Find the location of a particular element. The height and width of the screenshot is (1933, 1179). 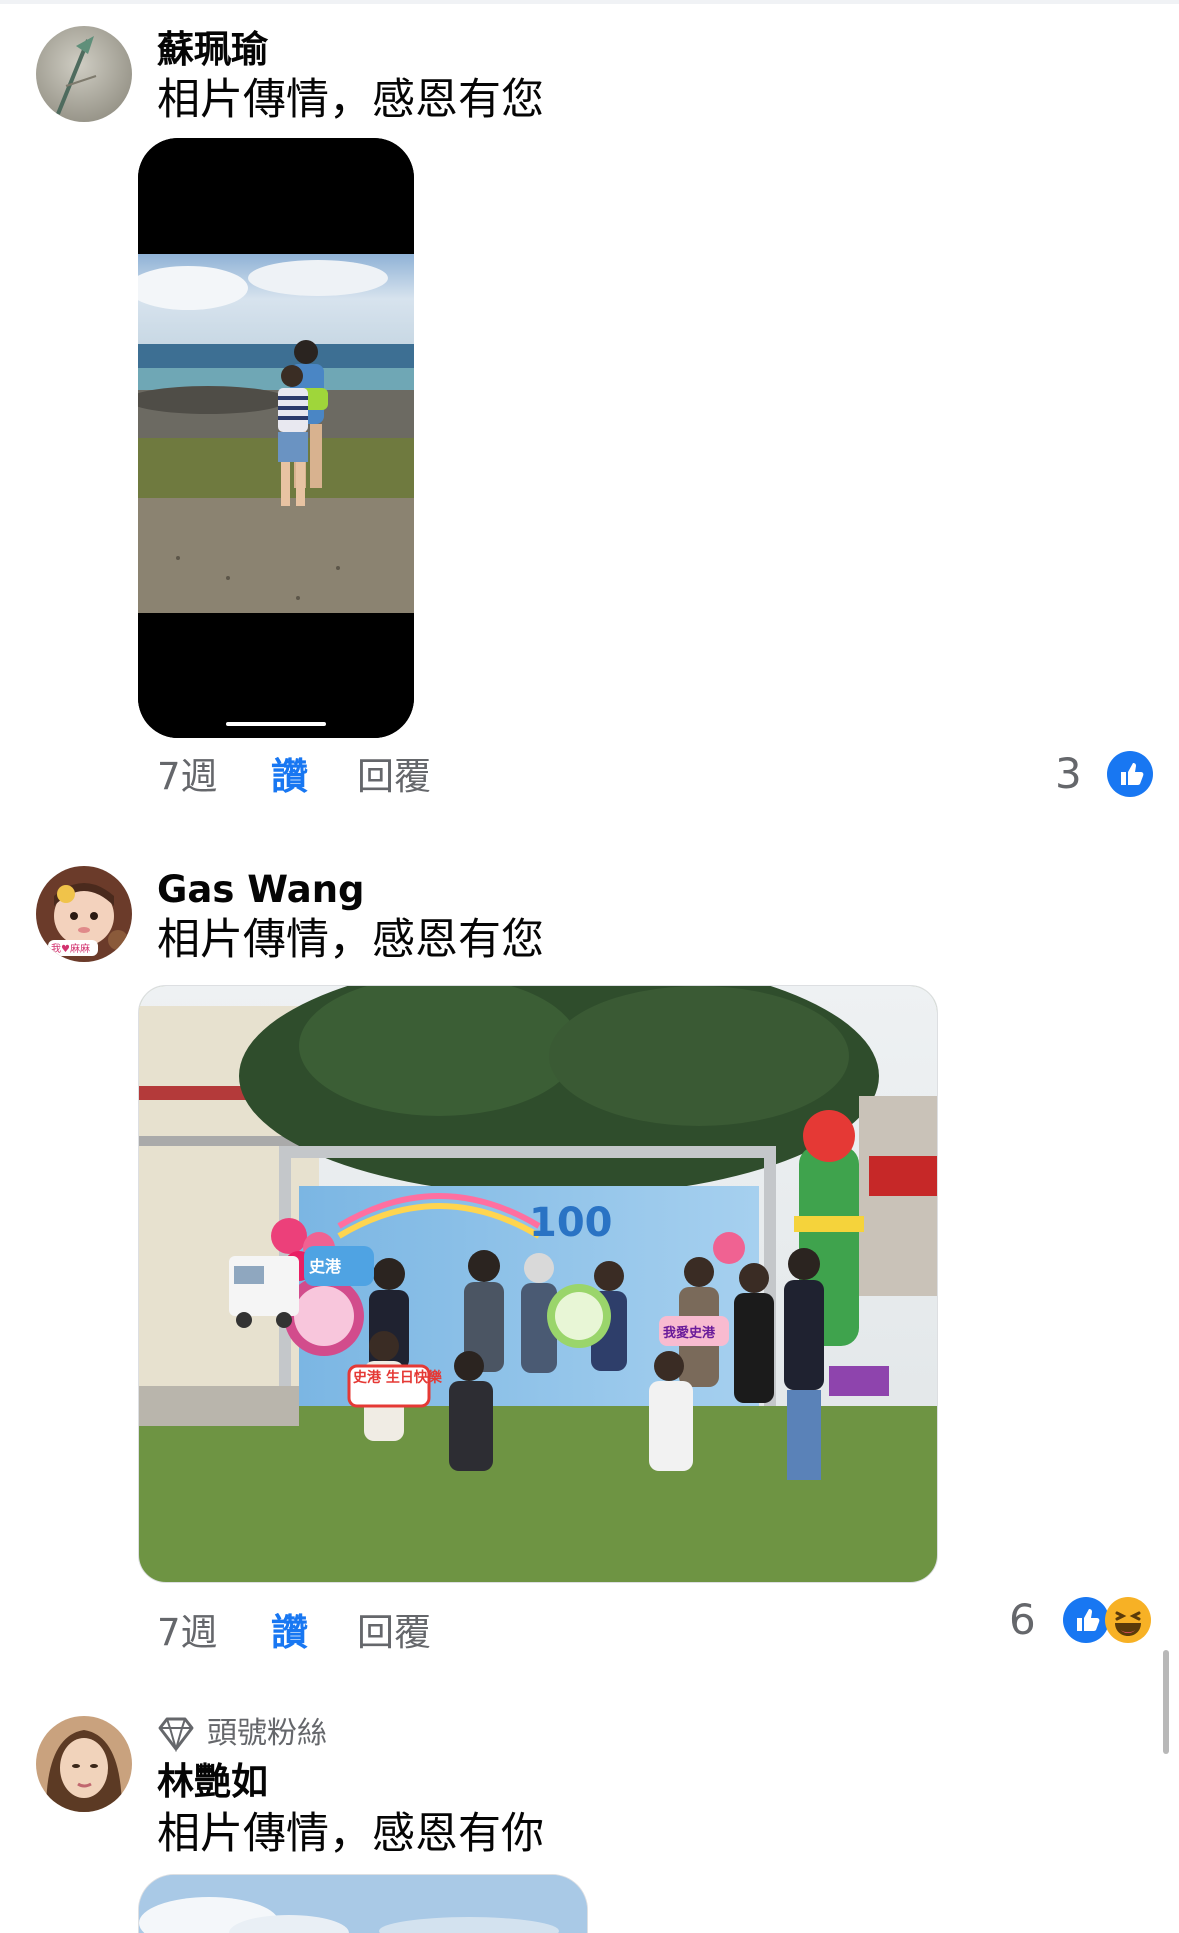

haha-icon is located at coordinates (1128, 1620).